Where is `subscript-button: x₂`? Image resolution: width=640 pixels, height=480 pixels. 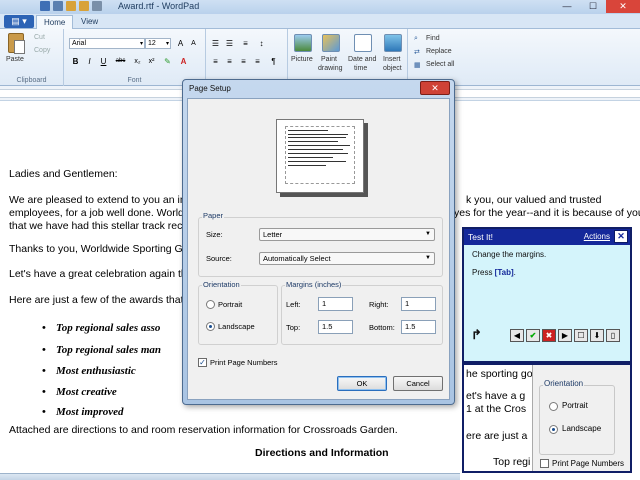 subscript-button: x₂ is located at coordinates (137, 61).